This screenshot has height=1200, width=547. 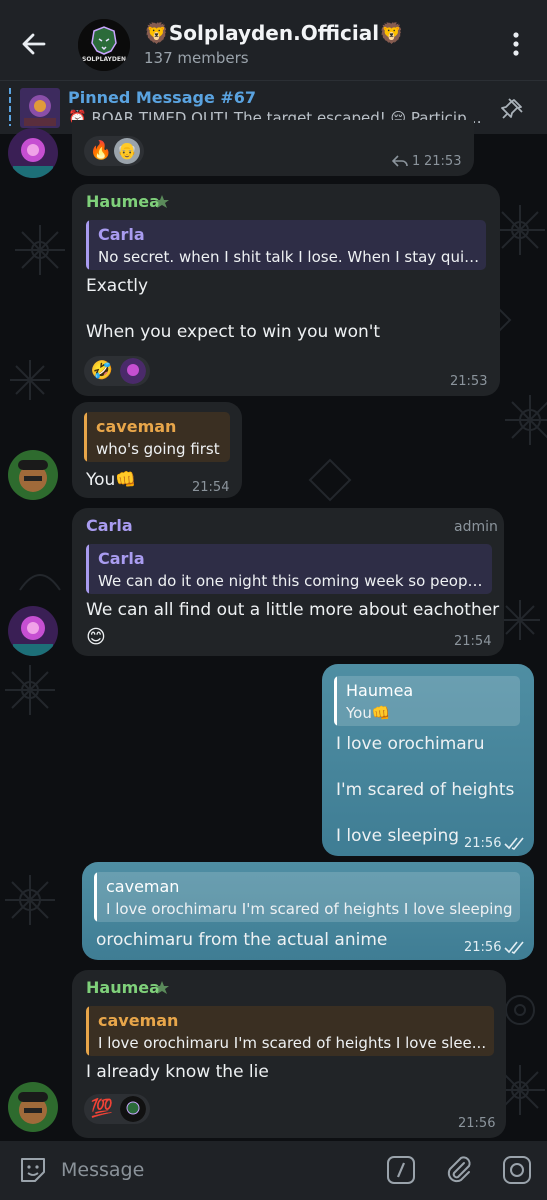 What do you see at coordinates (513, 108) in the screenshot?
I see `unpin-icon` at bounding box center [513, 108].